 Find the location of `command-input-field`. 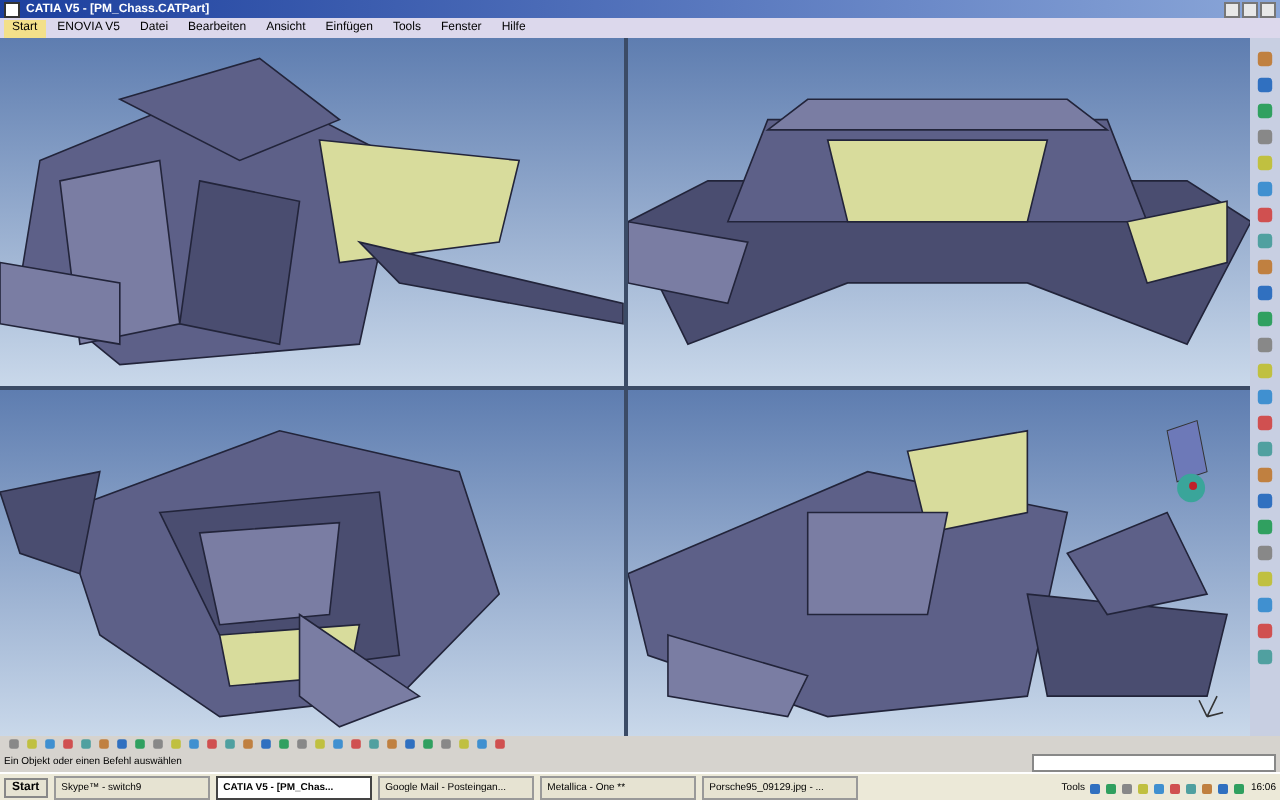

command-input-field is located at coordinates (1154, 762).